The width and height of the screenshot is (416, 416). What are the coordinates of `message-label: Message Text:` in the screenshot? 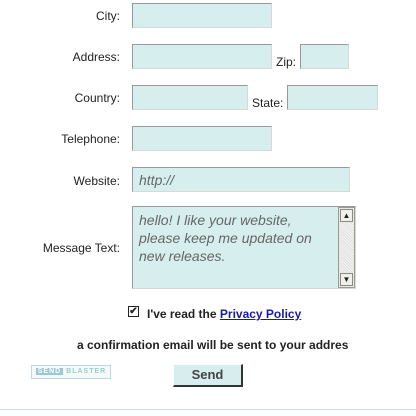 It's located at (81, 248).